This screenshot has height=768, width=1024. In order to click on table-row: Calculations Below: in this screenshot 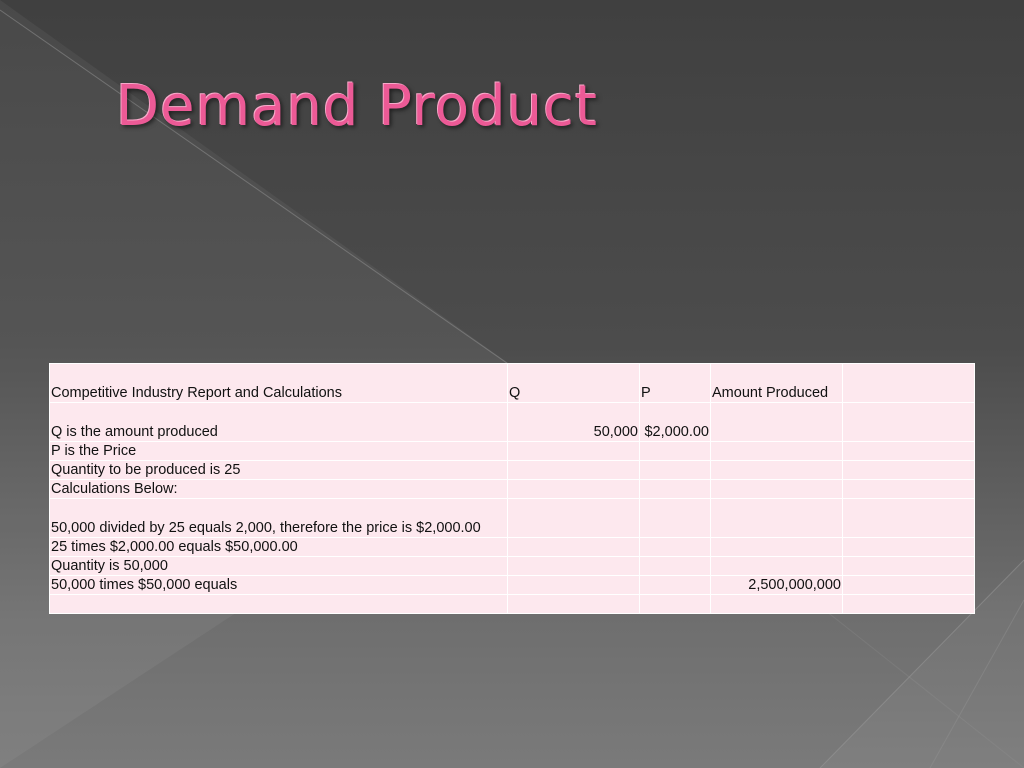, I will do `click(512, 489)`.